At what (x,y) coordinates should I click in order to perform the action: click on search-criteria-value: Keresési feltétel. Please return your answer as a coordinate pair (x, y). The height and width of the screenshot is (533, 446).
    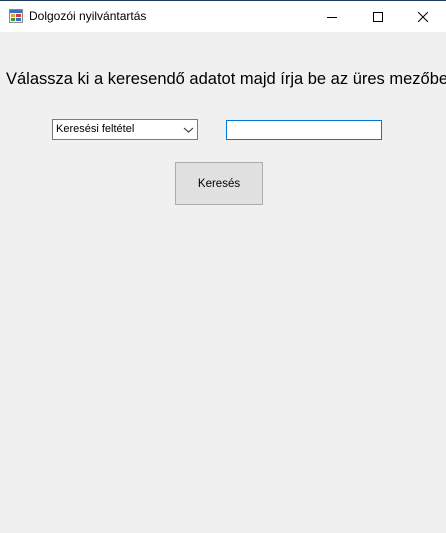
    Looking at the image, I should click on (95, 129).